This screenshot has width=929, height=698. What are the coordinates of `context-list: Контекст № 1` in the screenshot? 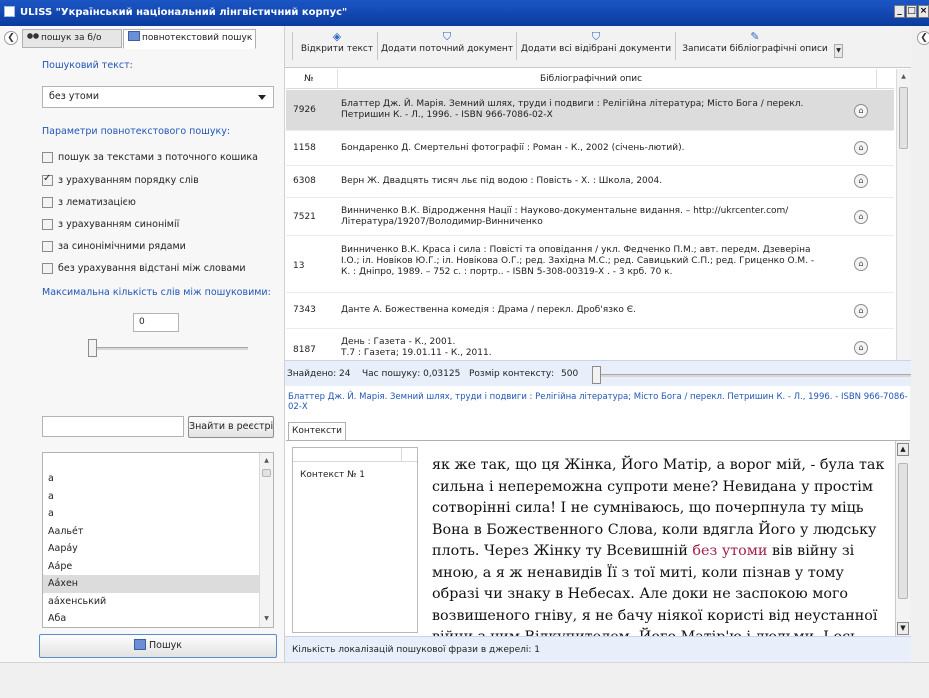 It's located at (355, 540).